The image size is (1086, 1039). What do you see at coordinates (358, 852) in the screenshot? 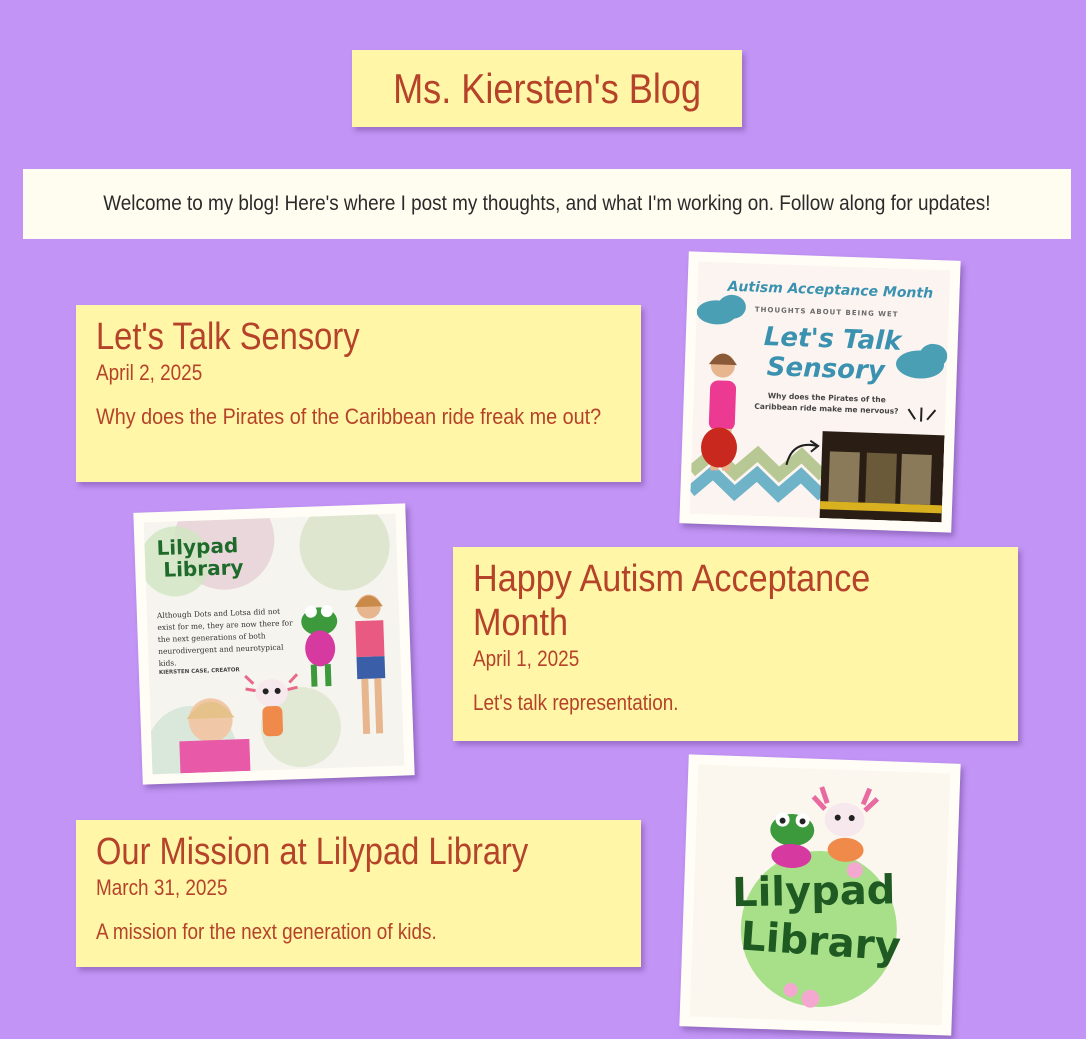
I see `post-title: Our Mission at Lilypad Library` at bounding box center [358, 852].